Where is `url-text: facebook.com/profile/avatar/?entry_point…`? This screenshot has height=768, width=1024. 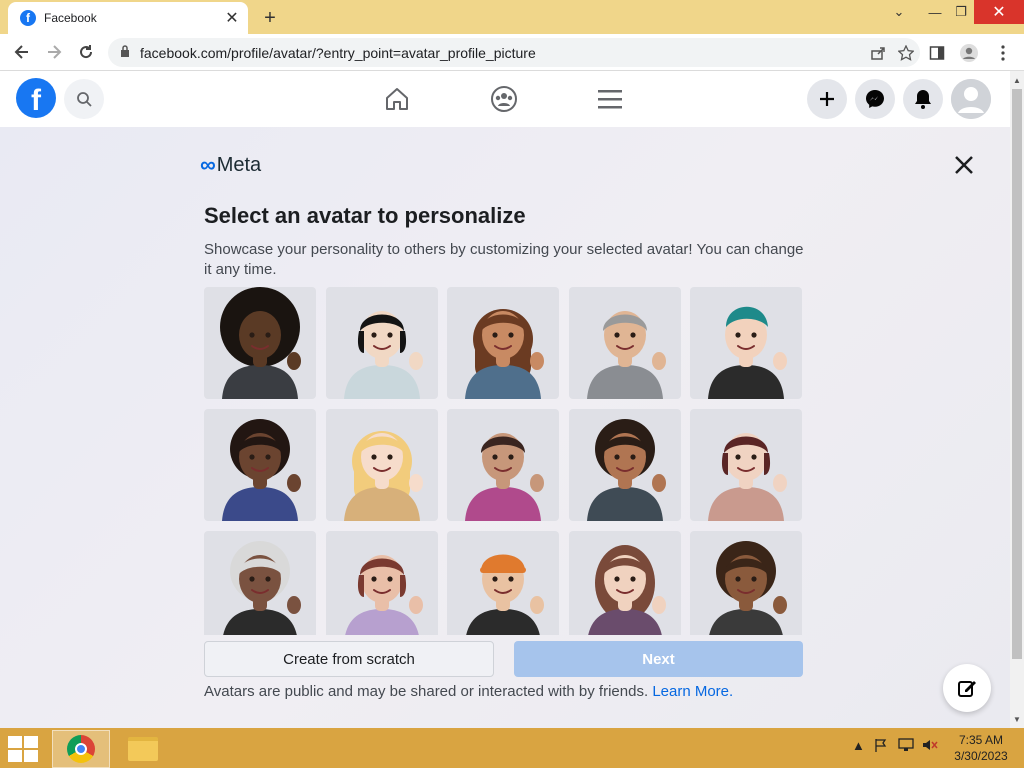
url-text: facebook.com/profile/avatar/?entry_point… is located at coordinates (502, 53).